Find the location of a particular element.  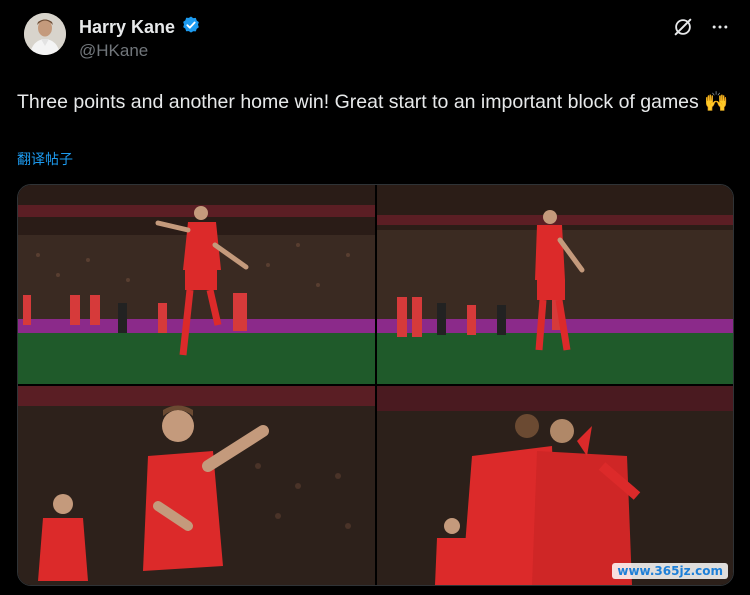

translate-post-link: 翻译帖子 is located at coordinates (45, 159).